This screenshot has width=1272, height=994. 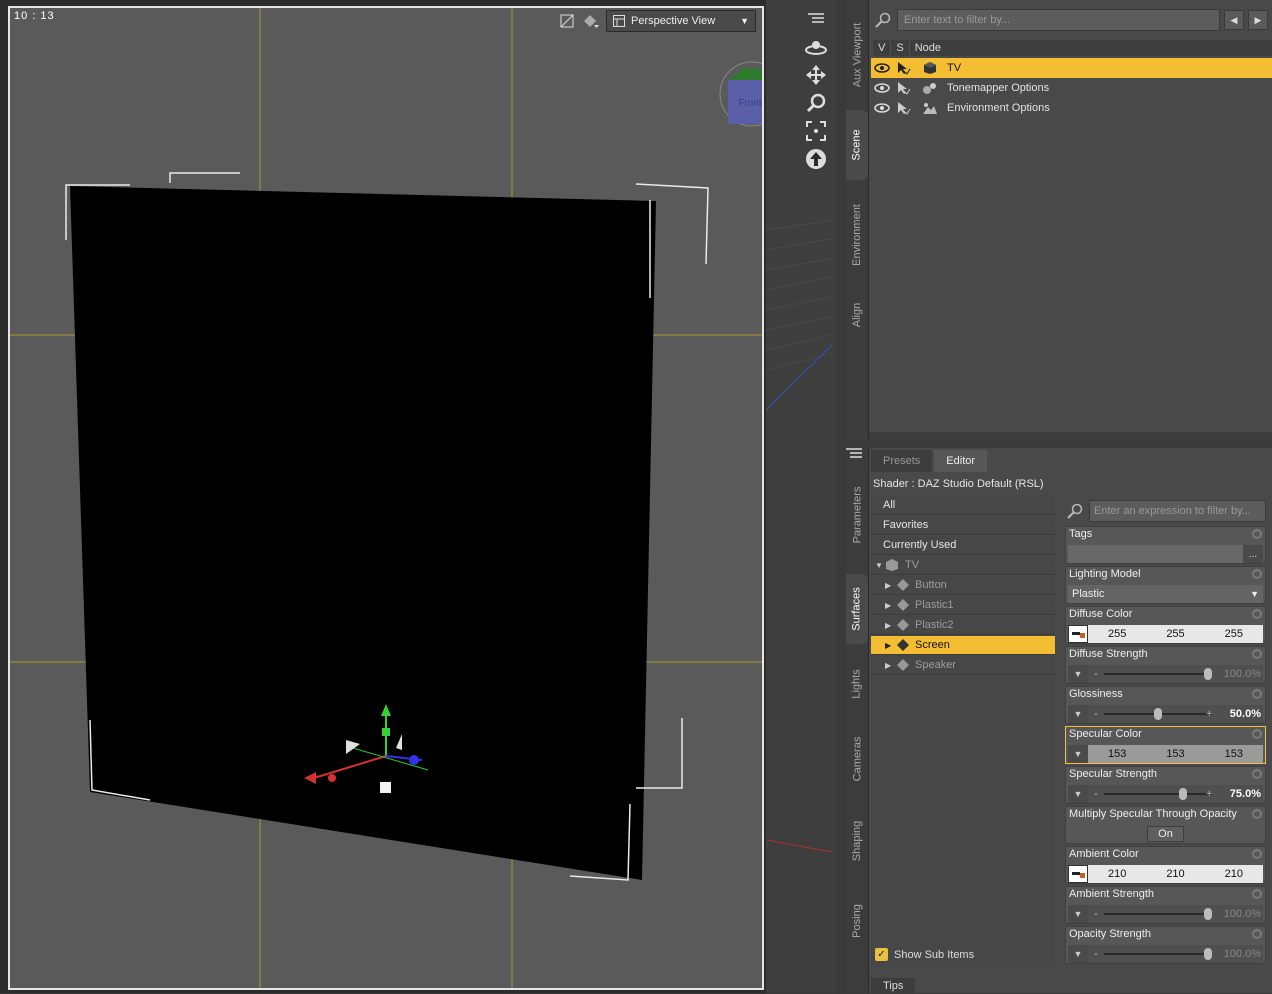 I want to click on tags-field, so click(x=1155, y=554).